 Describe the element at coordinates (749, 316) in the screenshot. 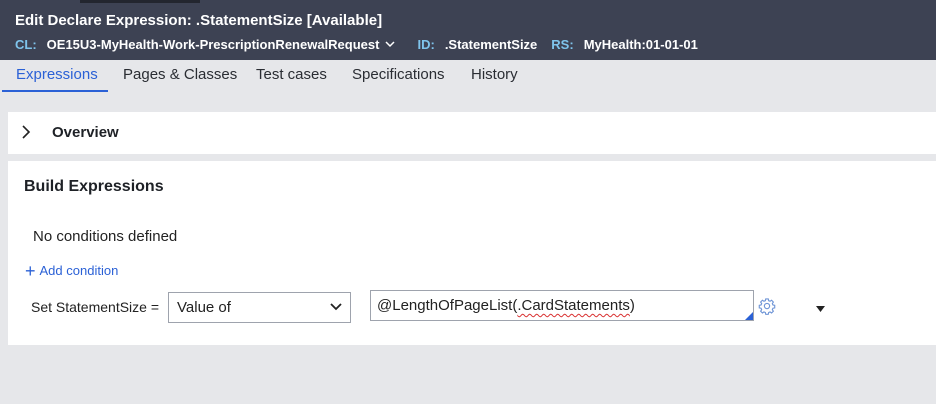

I see `resize-handle-icon` at that location.